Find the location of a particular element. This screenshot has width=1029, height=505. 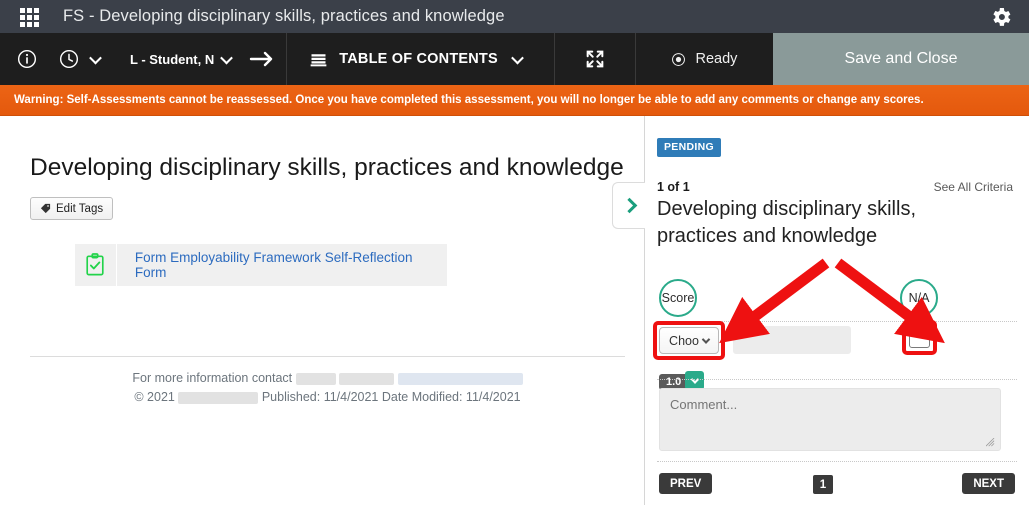

status-label: Ready is located at coordinates (716, 59).